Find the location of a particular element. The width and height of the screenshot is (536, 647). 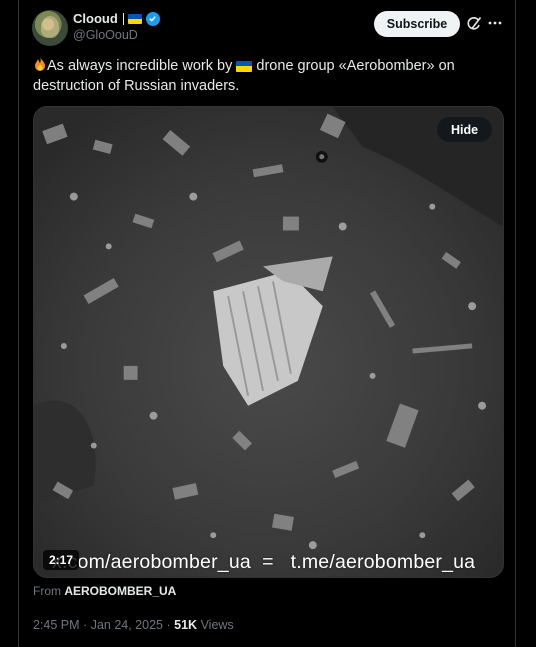

media-source: From AEROBOMBER_UA is located at coordinates (104, 591).